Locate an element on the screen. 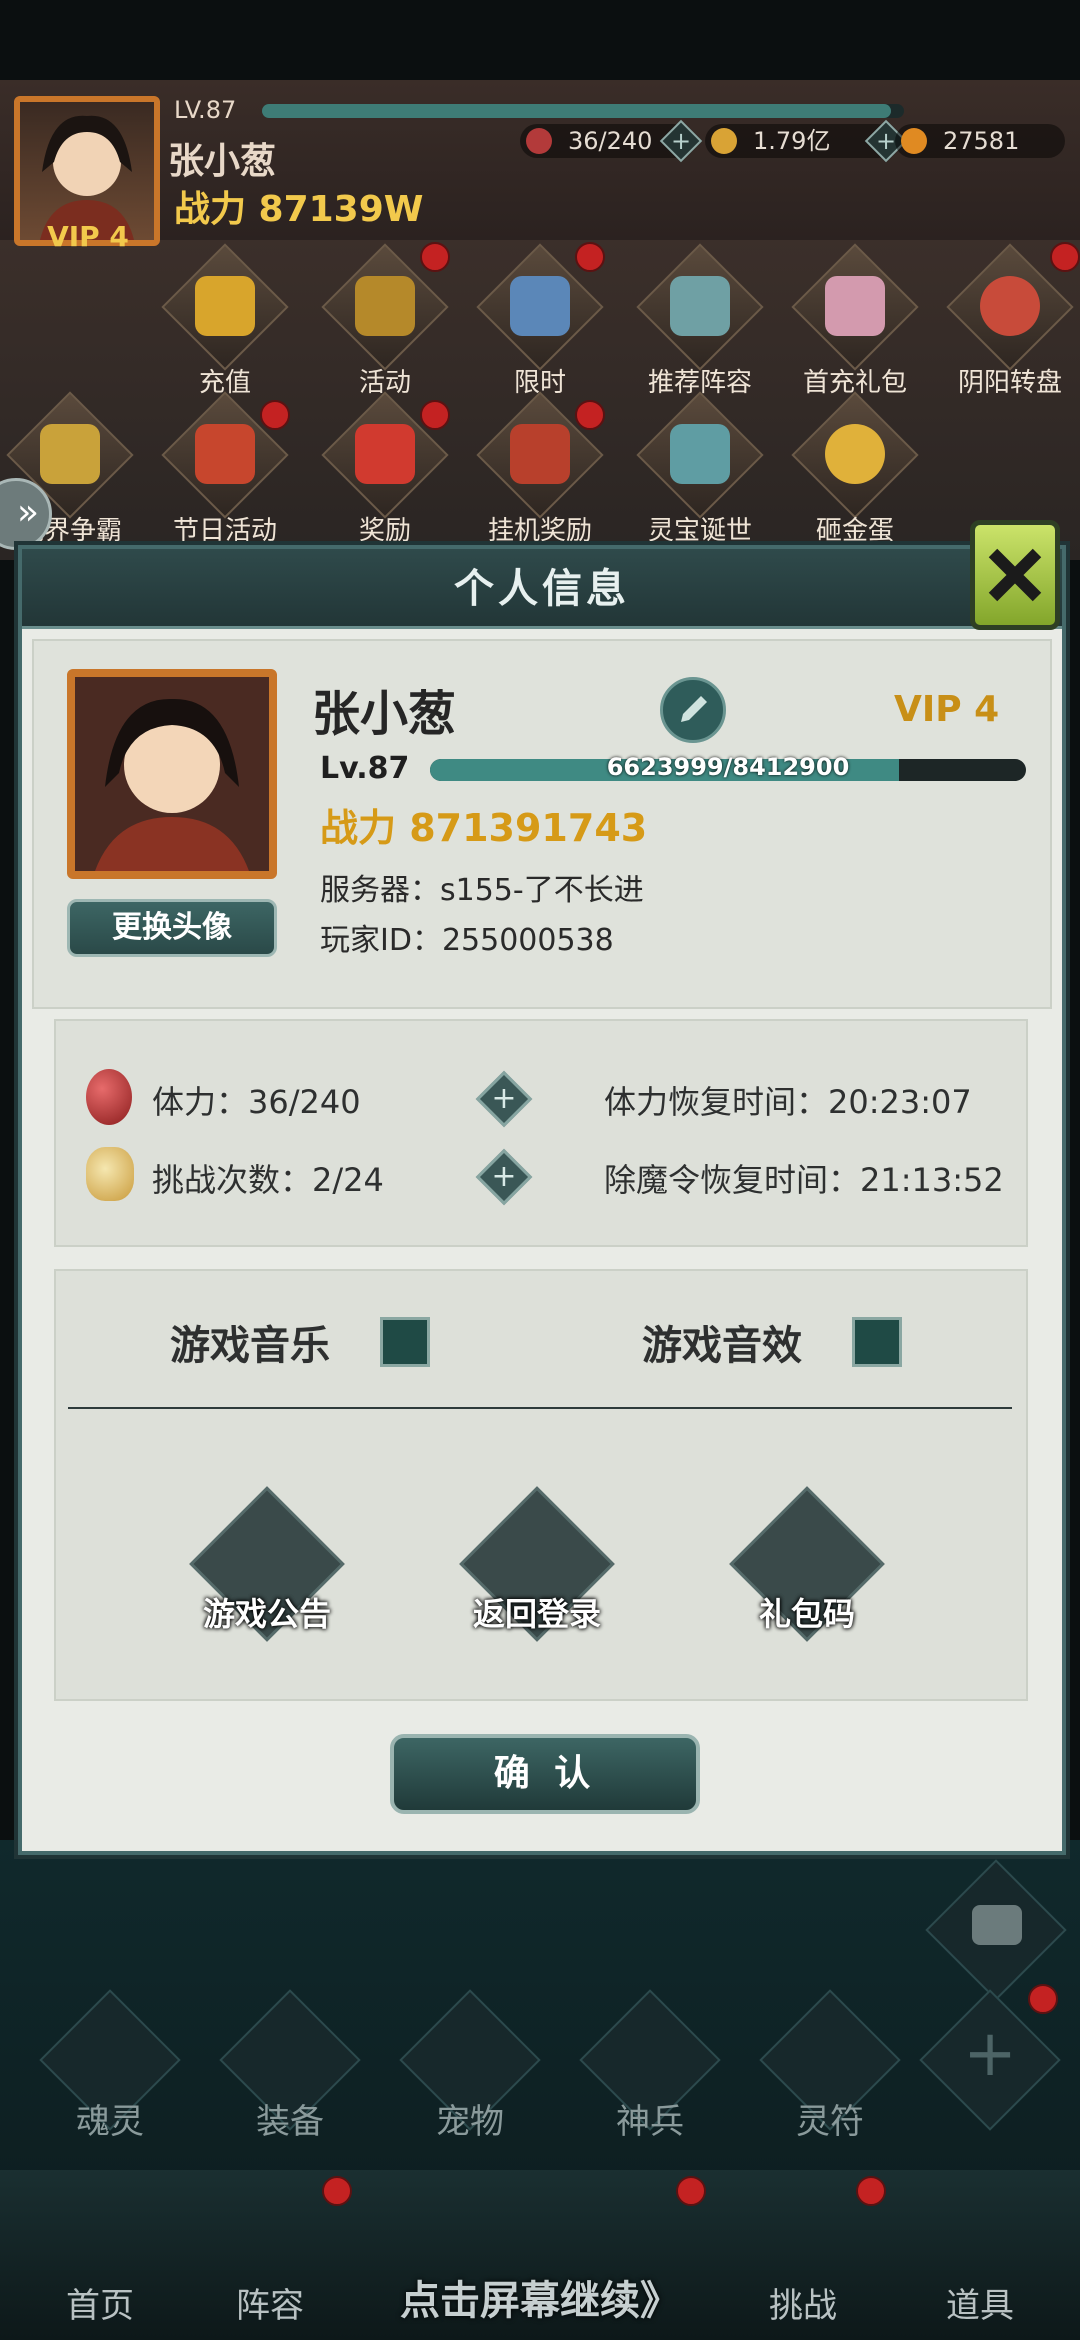 The image size is (1080, 2340). activity-label: 砸金蛋 is located at coordinates (854, 531).